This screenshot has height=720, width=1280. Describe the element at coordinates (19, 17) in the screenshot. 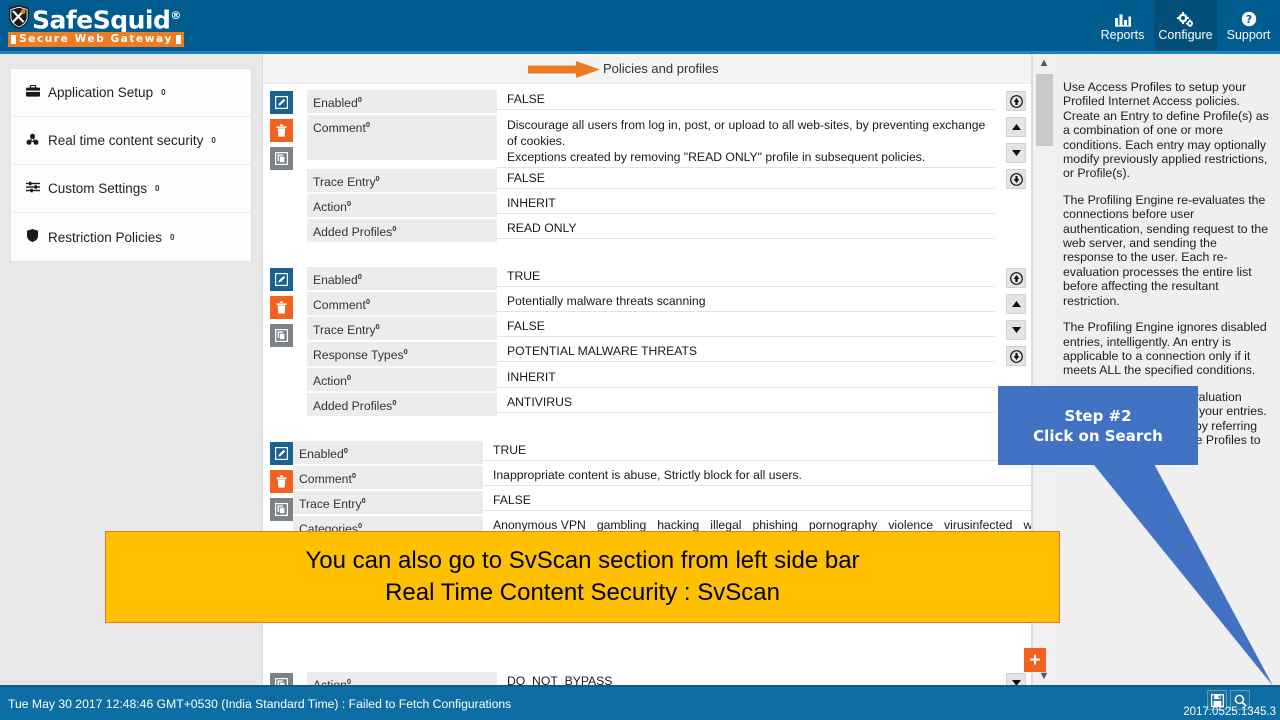

I see `safesquid-shield-icon` at that location.